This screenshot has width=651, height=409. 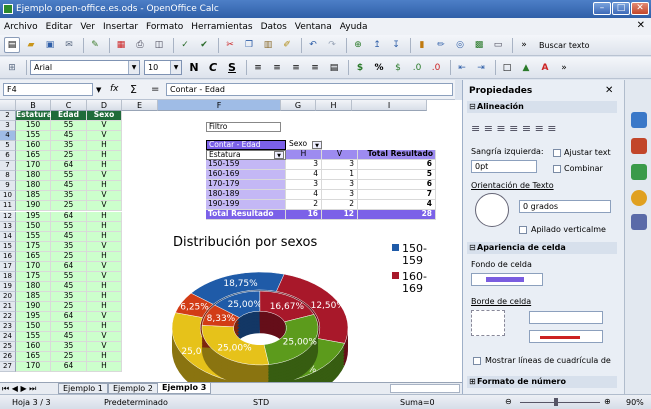 What do you see at coordinates (8, 146) in the screenshot?
I see `row-header-5: 5` at bounding box center [8, 146].